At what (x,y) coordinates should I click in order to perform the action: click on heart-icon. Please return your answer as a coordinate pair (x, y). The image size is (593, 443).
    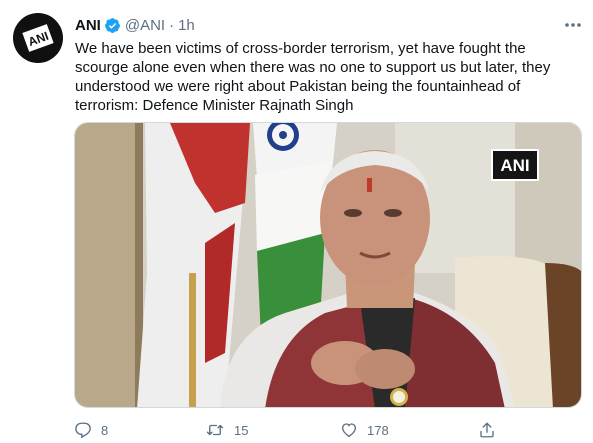
    Looking at the image, I should click on (349, 430).